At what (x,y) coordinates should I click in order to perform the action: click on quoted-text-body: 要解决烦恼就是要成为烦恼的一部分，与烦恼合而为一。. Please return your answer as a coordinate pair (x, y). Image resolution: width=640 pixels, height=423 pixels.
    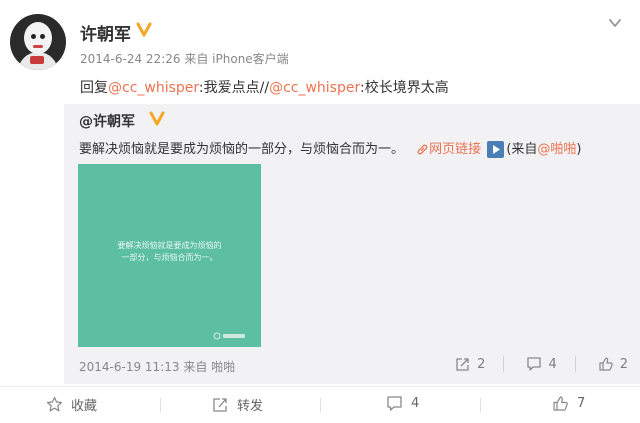
    Looking at the image, I should click on (242, 149).